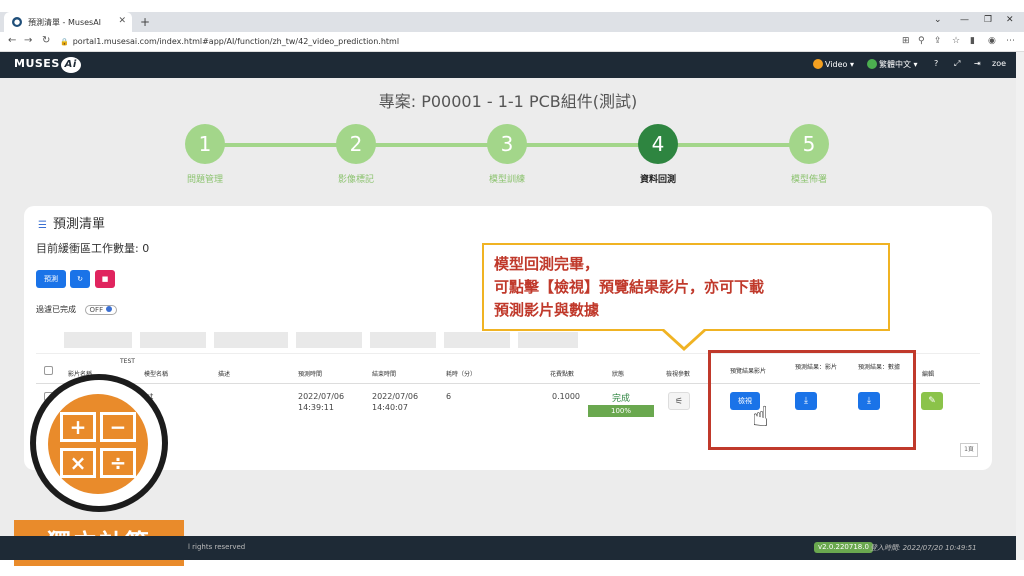  I want to click on column-header-status: 狀態, so click(618, 373).